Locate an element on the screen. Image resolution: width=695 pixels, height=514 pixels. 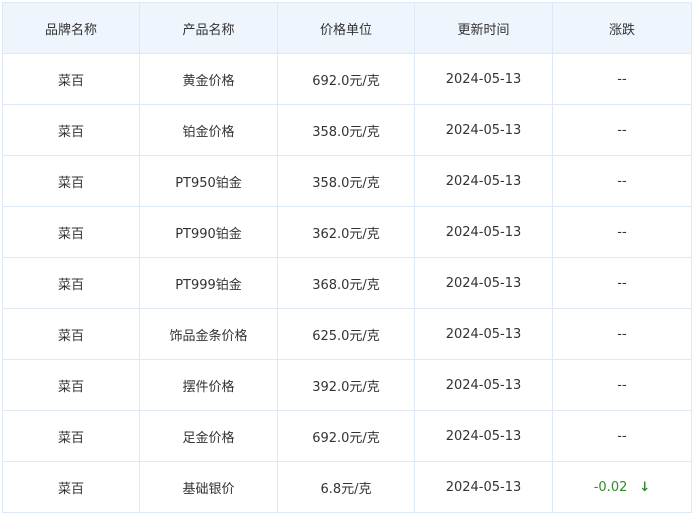
price-cell: 368.0元/克 is located at coordinates (346, 283).